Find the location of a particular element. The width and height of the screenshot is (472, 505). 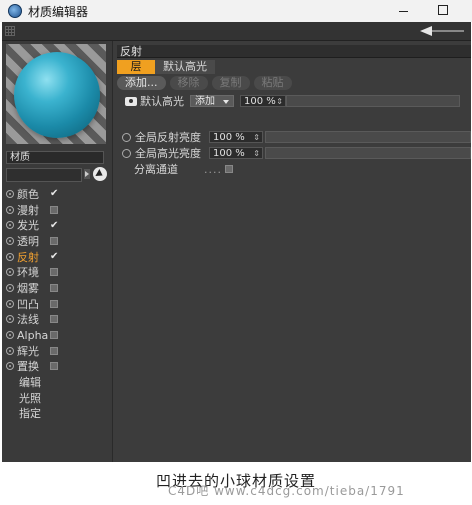

channel-reflectance: 反射 ✔ is located at coordinates (57, 257).